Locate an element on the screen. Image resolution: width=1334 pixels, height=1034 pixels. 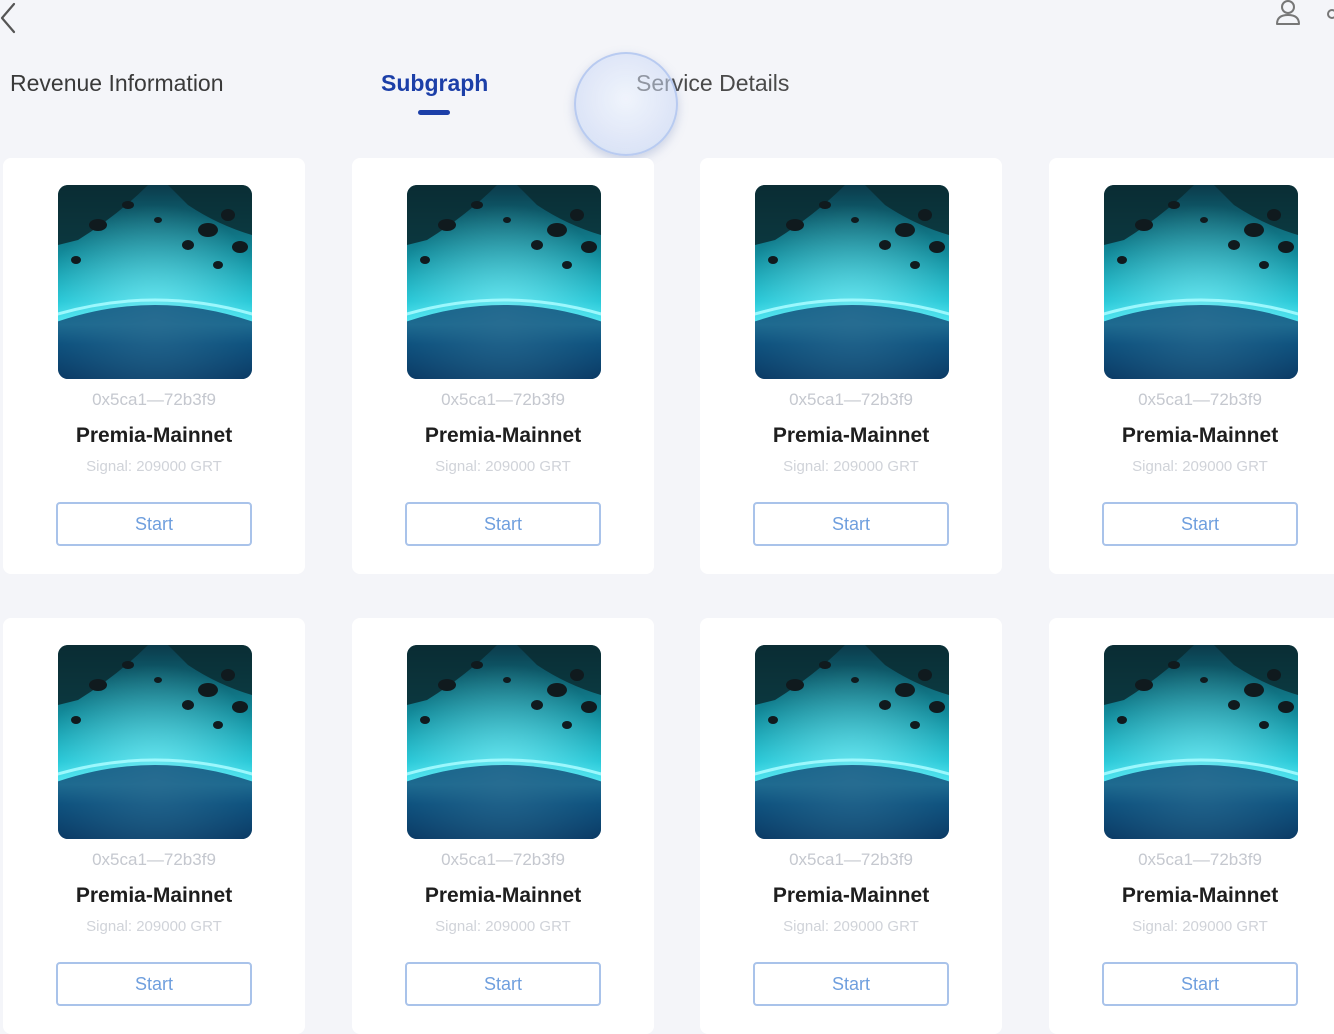
back-chevron-icon is located at coordinates (12, 18).